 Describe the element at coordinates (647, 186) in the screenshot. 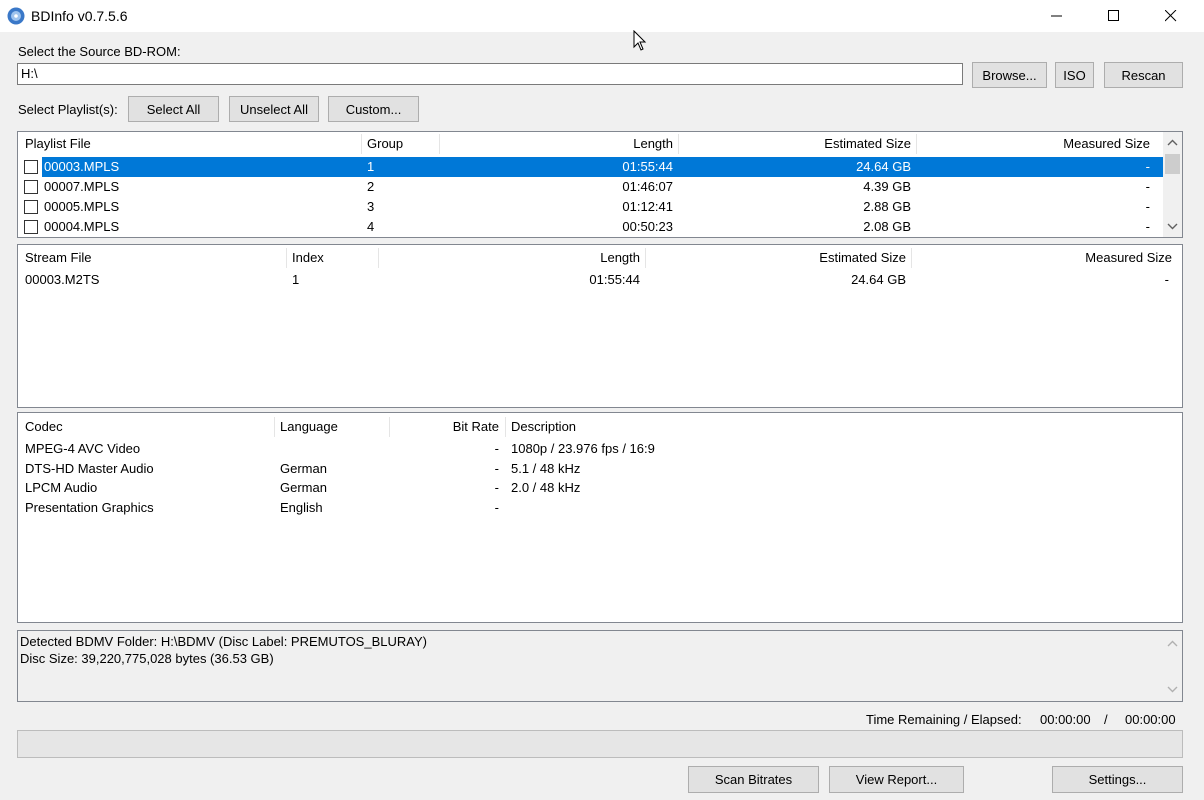

I see `length-cell: 01:46:07` at that location.